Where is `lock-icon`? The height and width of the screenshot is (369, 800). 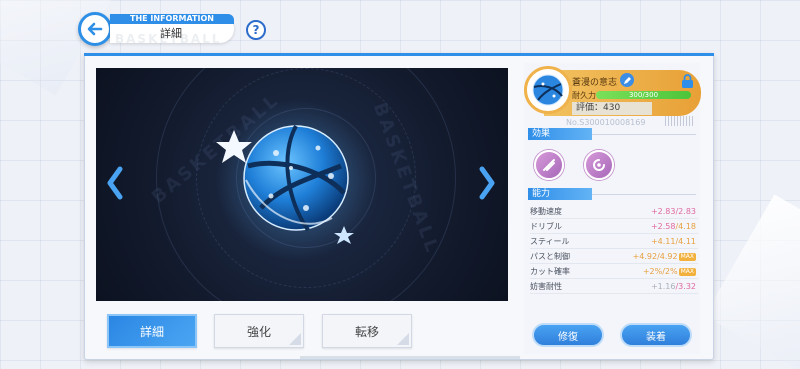 lock-icon is located at coordinates (687, 80).